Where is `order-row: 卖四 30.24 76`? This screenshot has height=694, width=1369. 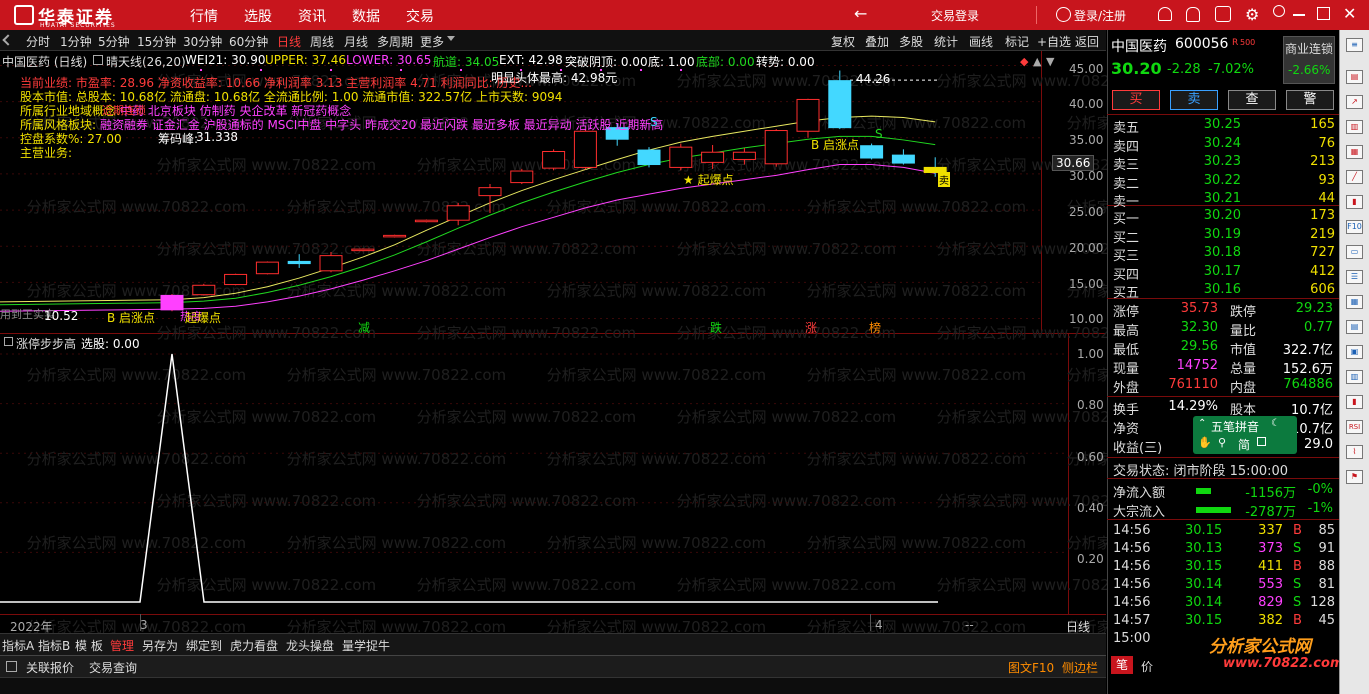 order-row: 卖四 30.24 76 is located at coordinates (1224, 145).